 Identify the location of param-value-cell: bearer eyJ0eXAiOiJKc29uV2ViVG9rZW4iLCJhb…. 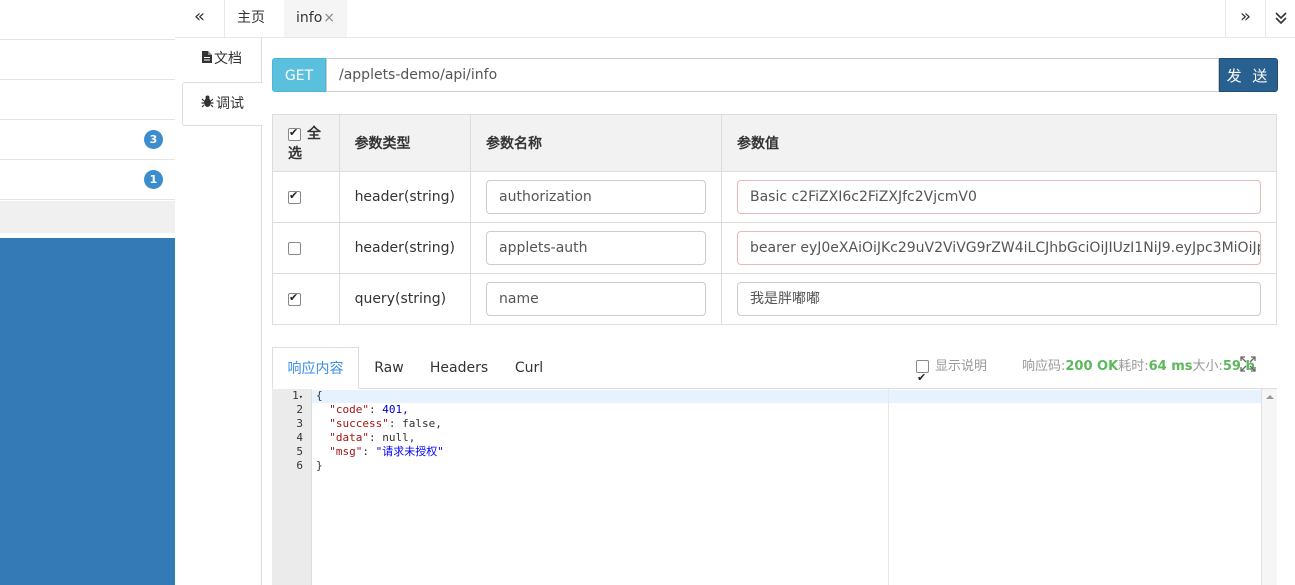
(999, 248).